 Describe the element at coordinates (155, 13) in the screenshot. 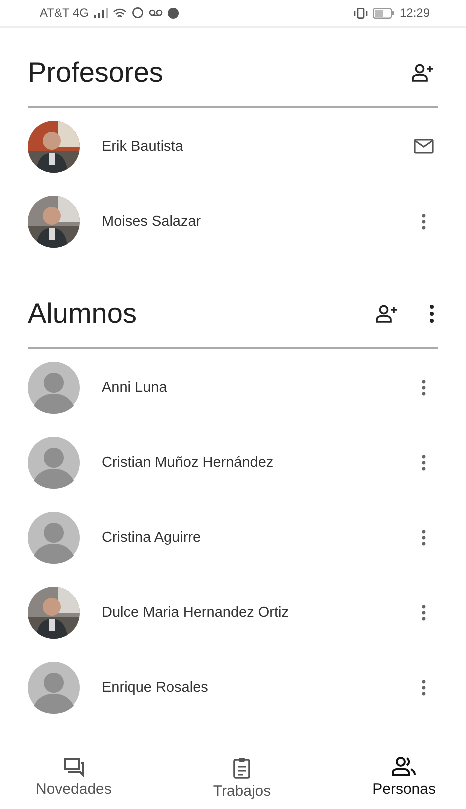

I see `voicemail-icon` at that location.